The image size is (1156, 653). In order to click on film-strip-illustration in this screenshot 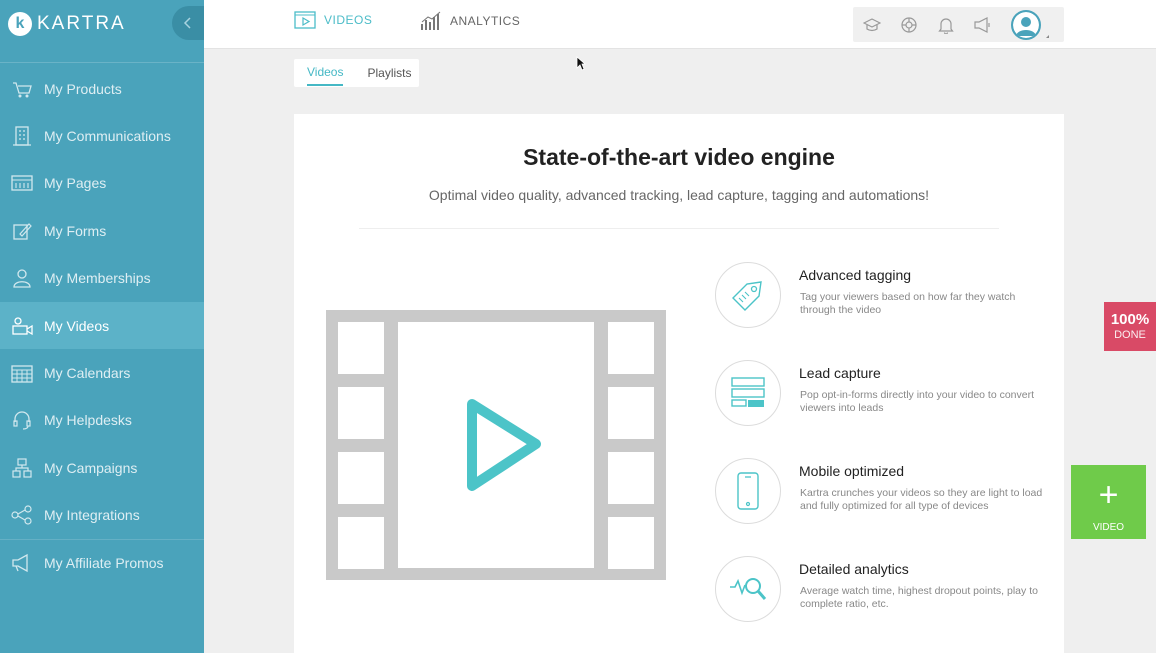, I will do `click(496, 447)`.